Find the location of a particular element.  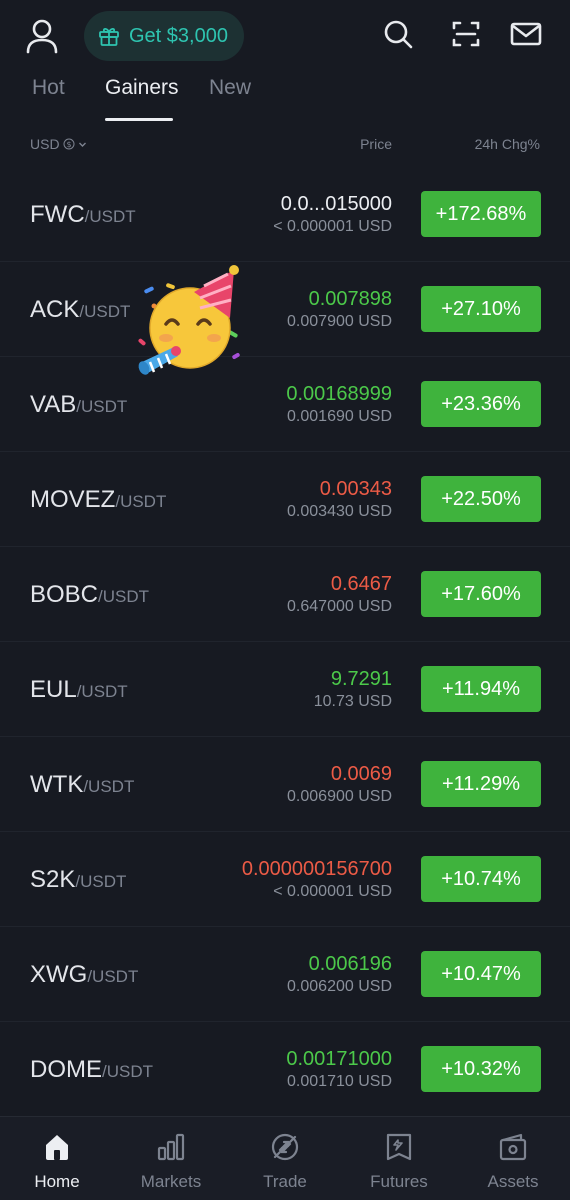

pair-name: WTK /USDT is located at coordinates (82, 785).